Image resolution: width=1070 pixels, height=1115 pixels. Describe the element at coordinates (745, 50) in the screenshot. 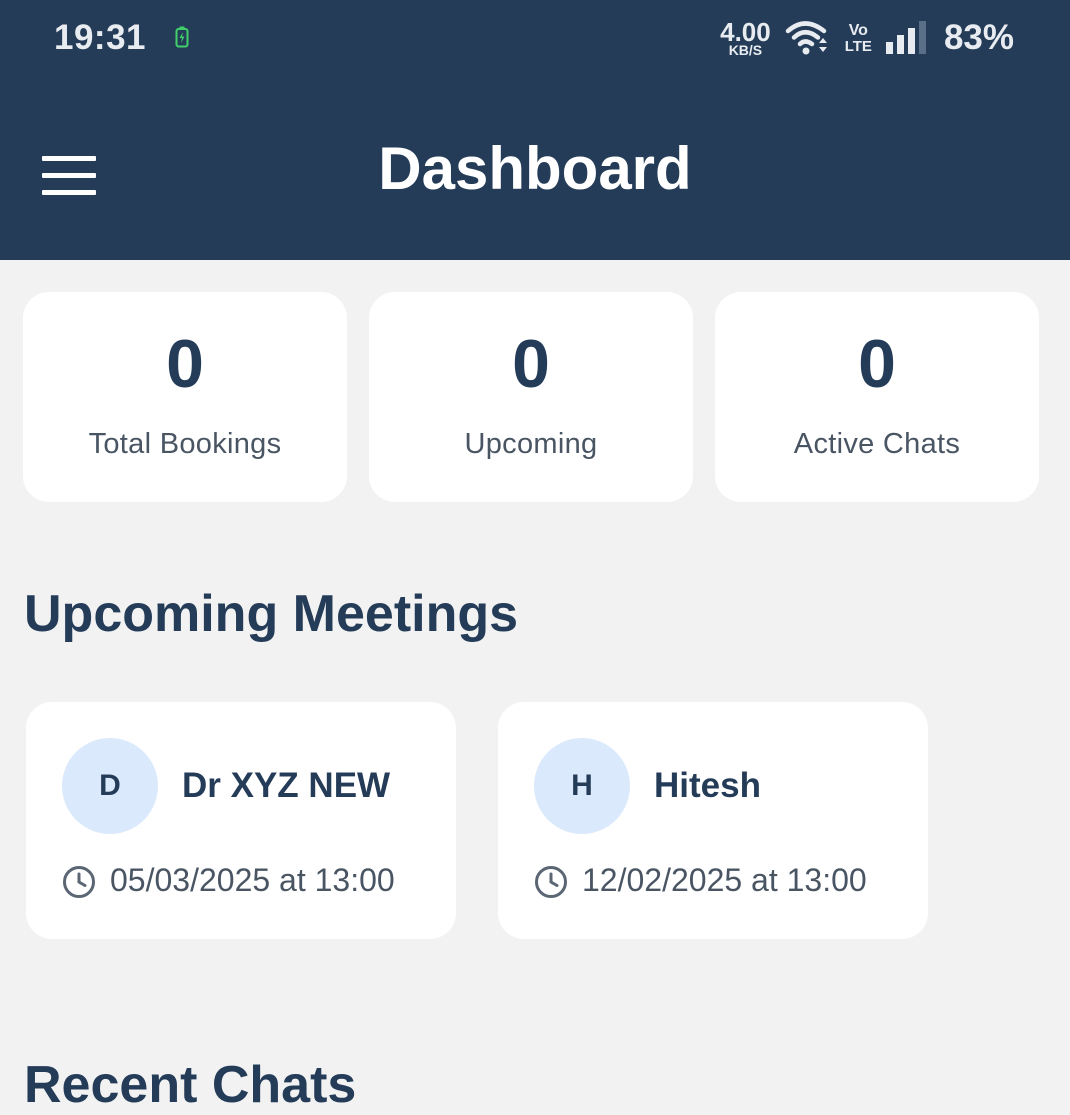

I see `network-speed-unit: KB/S` at that location.